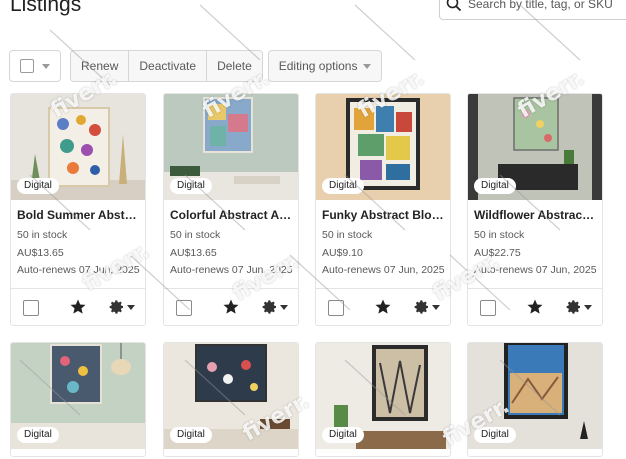  I want to click on deactivate-button: Deactivate, so click(168, 66).